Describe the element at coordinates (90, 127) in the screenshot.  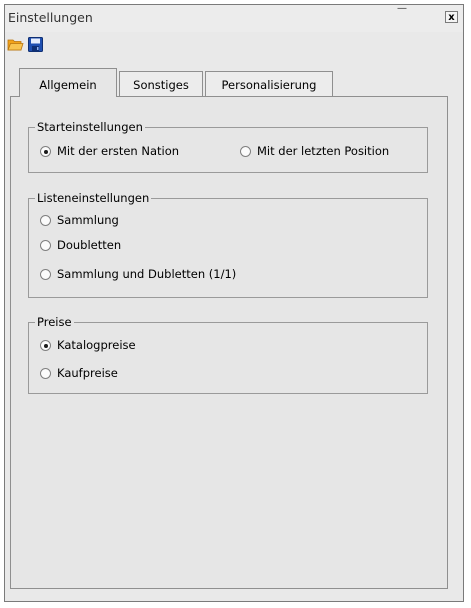
I see `group-legend: Starteinstellungen` at that location.